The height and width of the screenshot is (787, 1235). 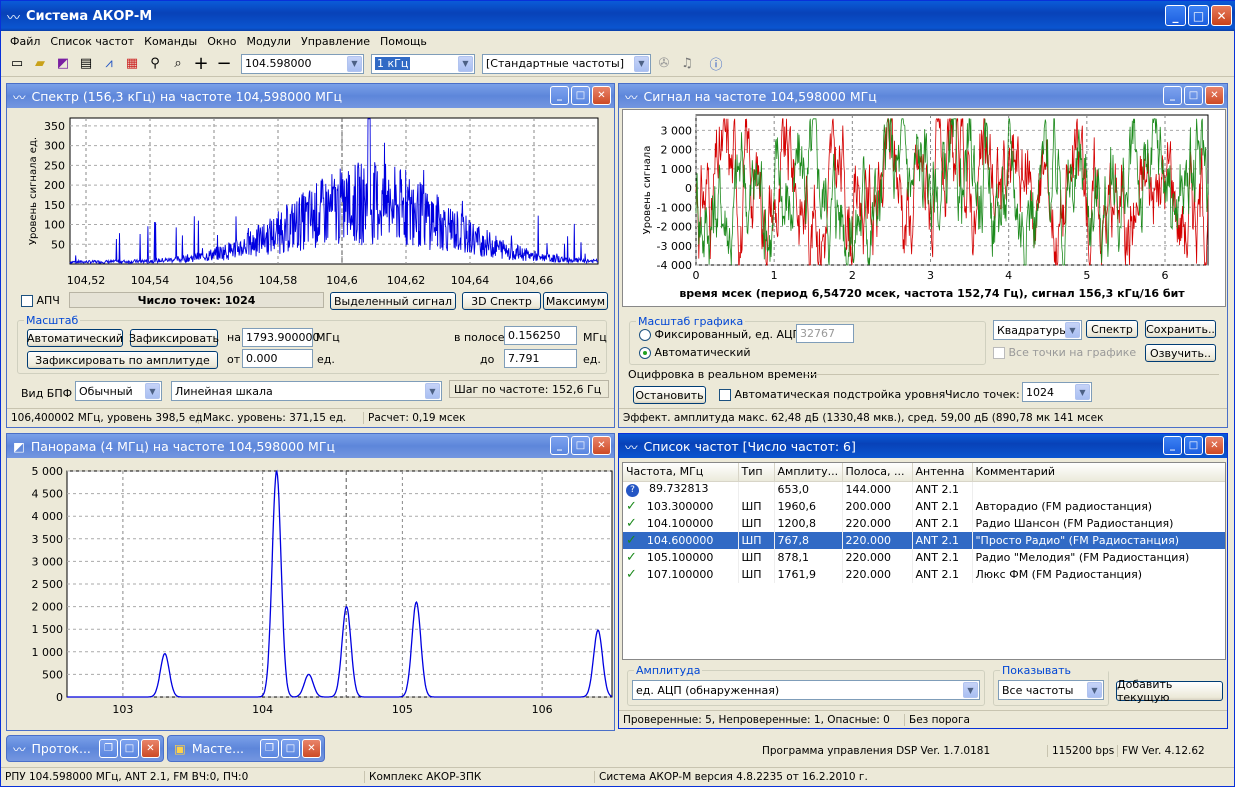 What do you see at coordinates (923, 96) in the screenshot?
I see `signal-titlebar: 〰 Сигнал на частоте 104,598000 МГц _ □ ✕` at bounding box center [923, 96].